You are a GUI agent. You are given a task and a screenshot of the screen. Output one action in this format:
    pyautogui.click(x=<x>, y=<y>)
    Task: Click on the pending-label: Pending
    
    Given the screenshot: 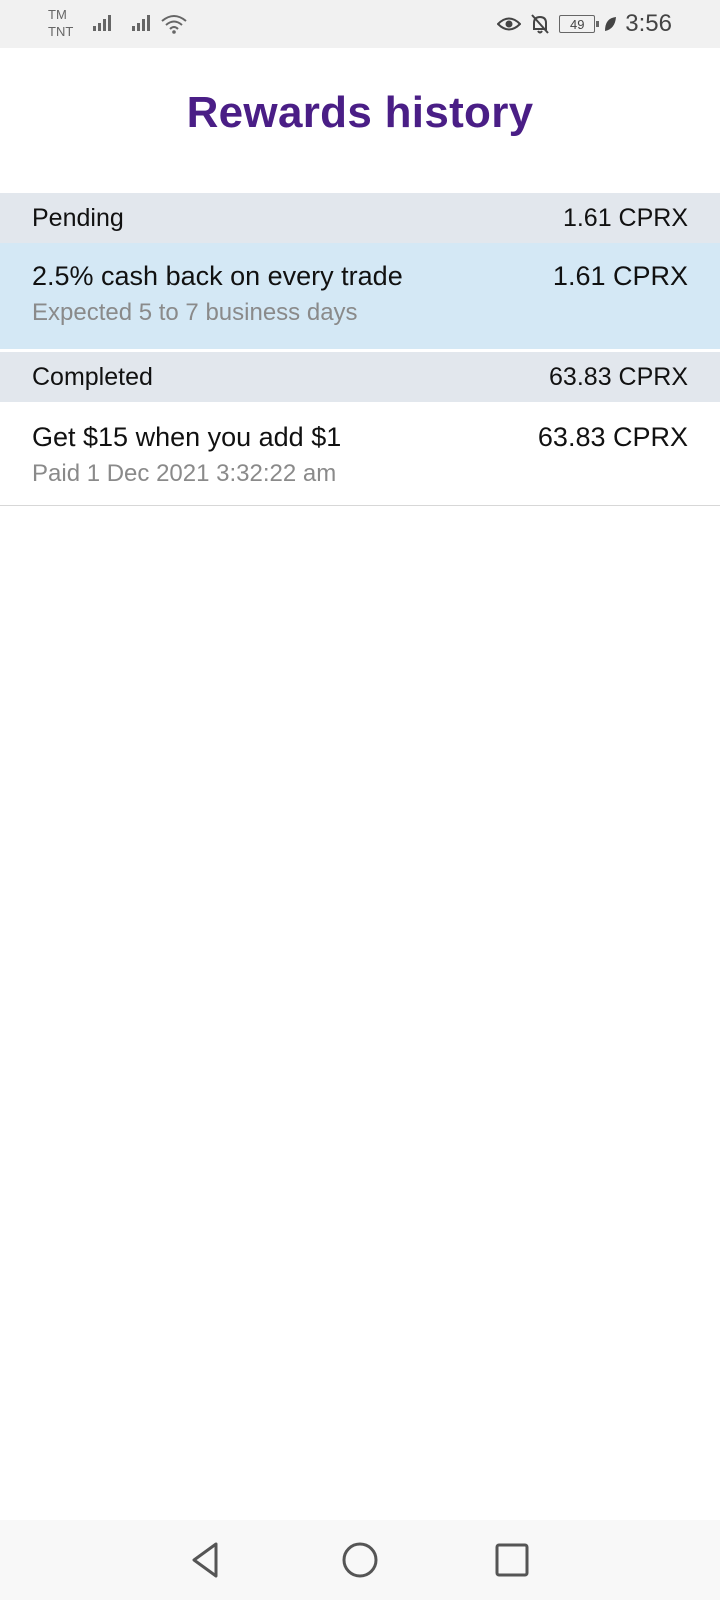 What is the action you would take?
    pyautogui.click(x=78, y=217)
    